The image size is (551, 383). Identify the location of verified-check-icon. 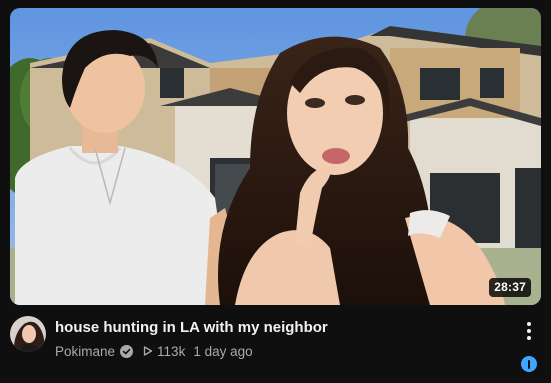
(127, 351).